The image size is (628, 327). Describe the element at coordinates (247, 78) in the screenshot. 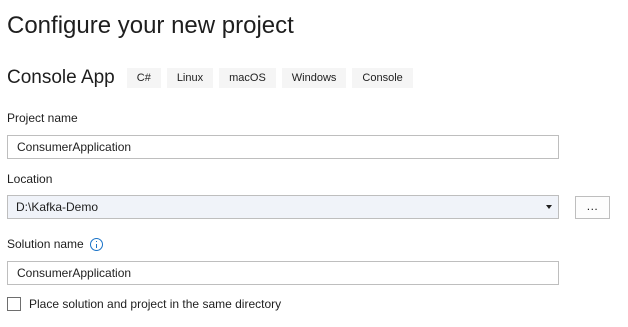

I see `tag-platform-macos: macOS` at that location.